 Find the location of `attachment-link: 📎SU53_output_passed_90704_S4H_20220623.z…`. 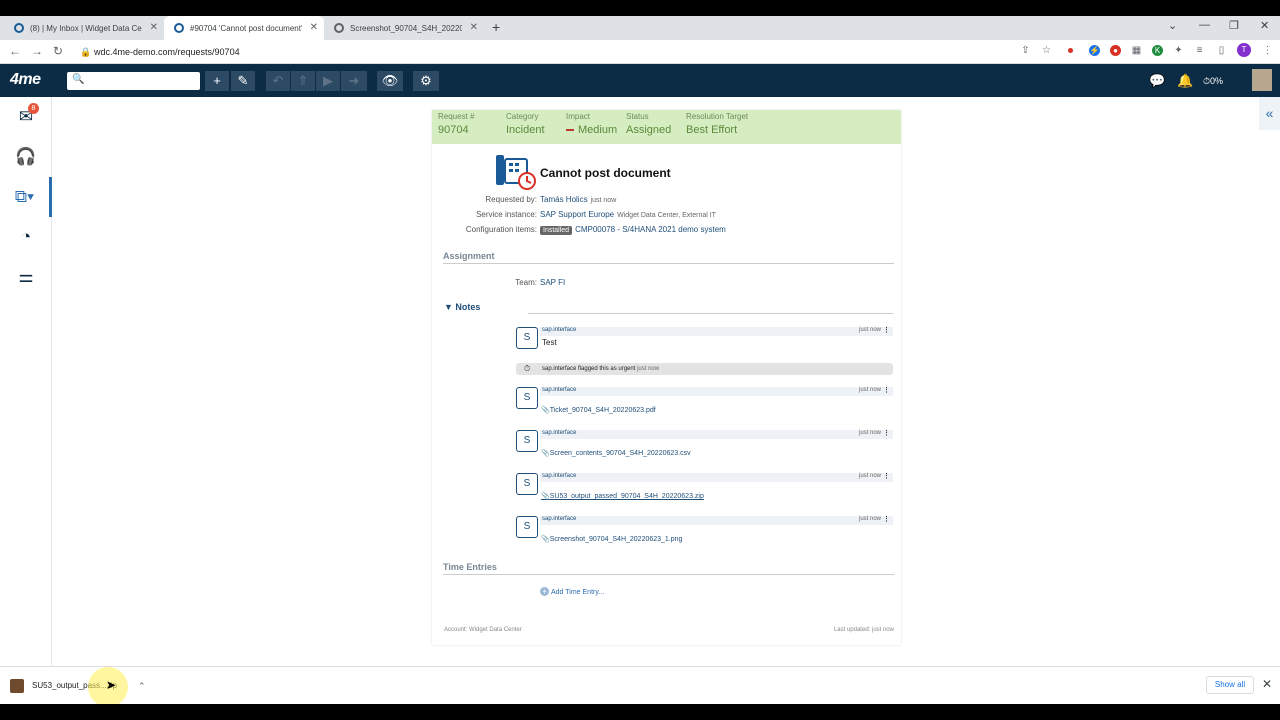

attachment-link: 📎SU53_output_passed_90704_S4H_20220623.z… is located at coordinates (622, 496).